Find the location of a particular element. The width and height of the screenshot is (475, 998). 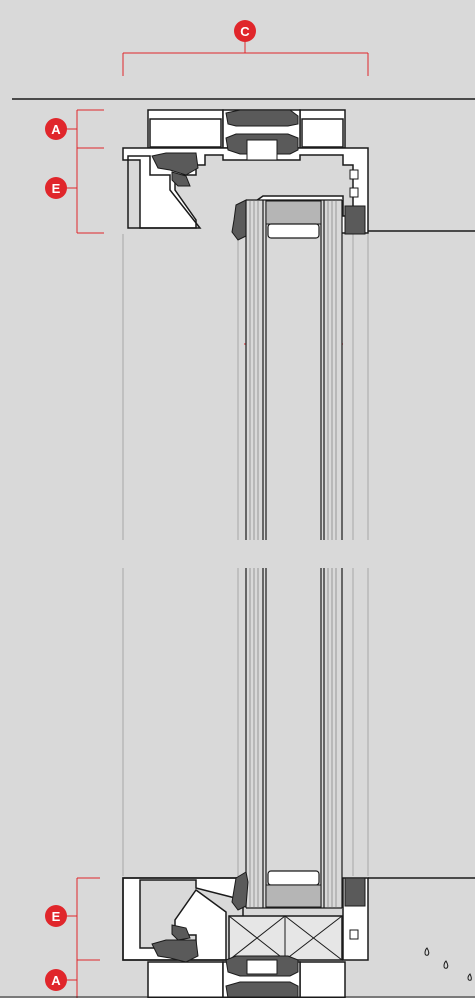

glass-pane-bottom is located at coordinates (294, 738).